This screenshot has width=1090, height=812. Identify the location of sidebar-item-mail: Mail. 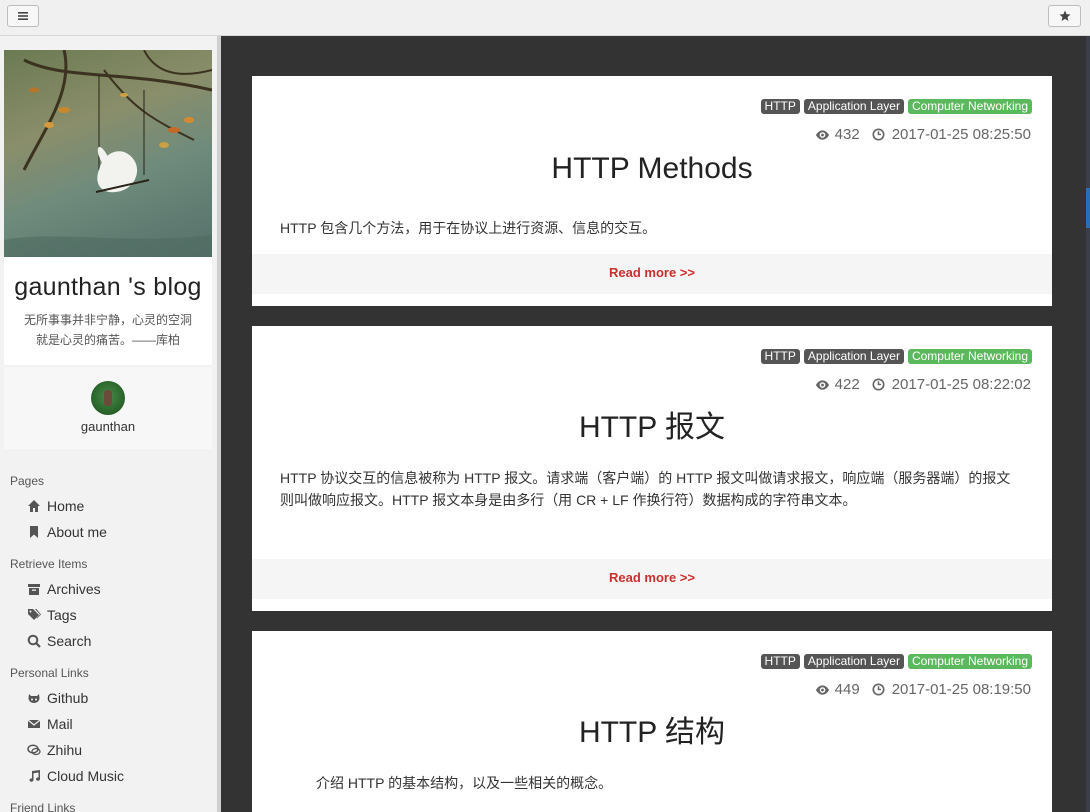
(49, 724).